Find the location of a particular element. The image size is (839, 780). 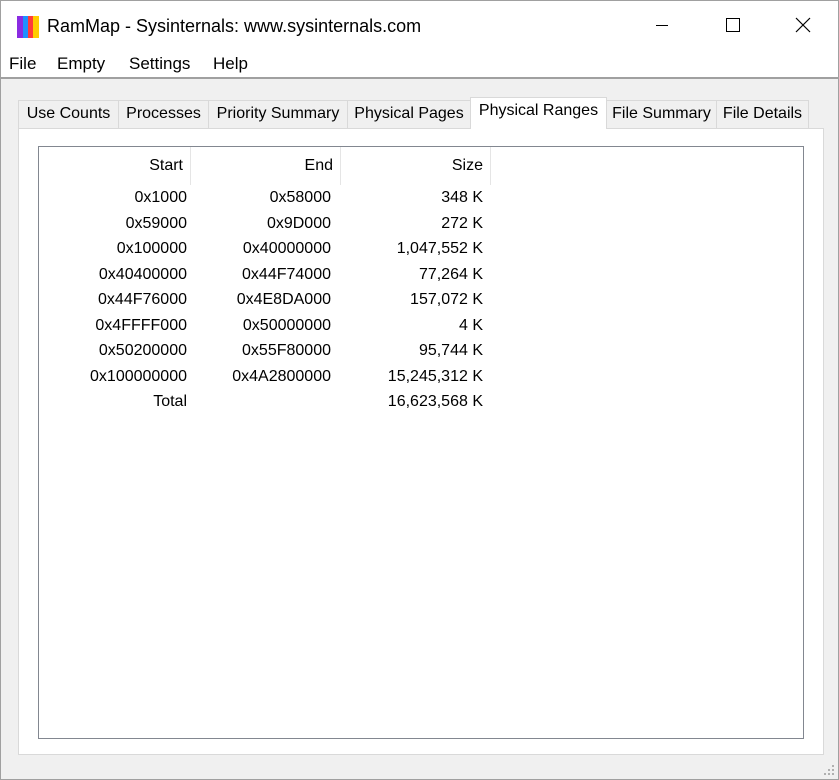

tab-physical-ranges: Physical Ranges is located at coordinates (538, 113).